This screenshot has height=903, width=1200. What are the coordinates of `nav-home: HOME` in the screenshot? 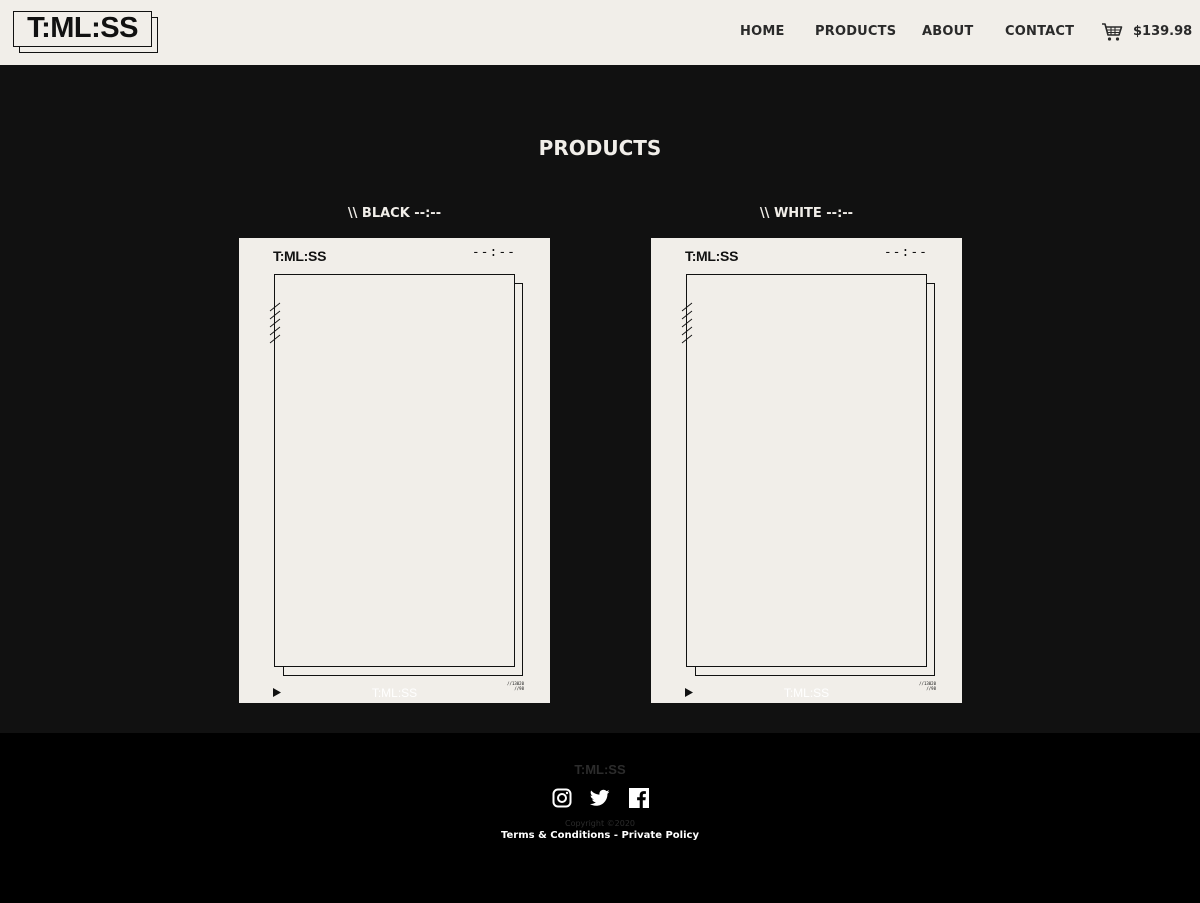 It's located at (762, 32).